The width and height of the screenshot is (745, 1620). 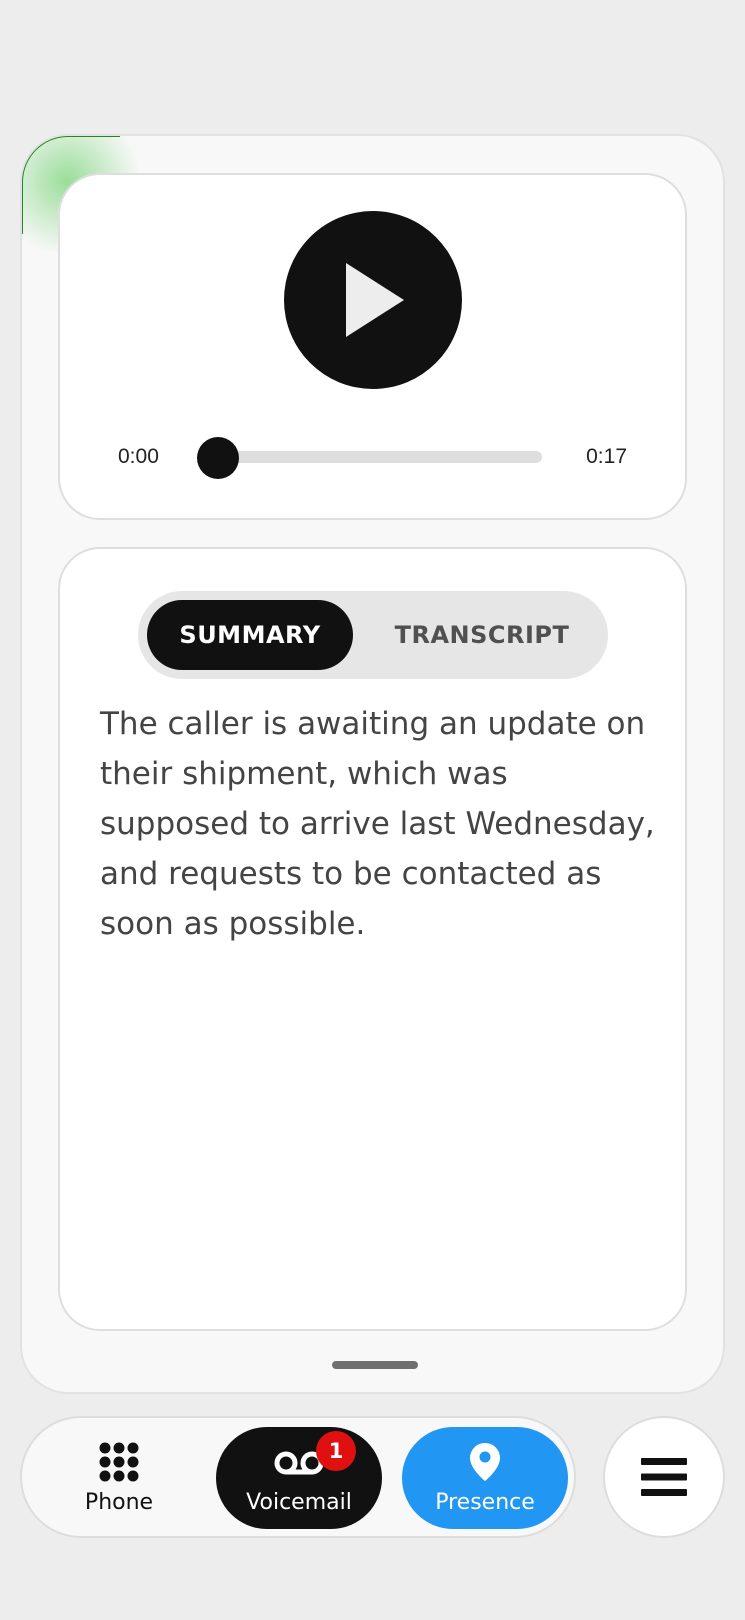 I want to click on bottom-navigation: Phone Voicemail 1 Presence, so click(x=298, y=1477).